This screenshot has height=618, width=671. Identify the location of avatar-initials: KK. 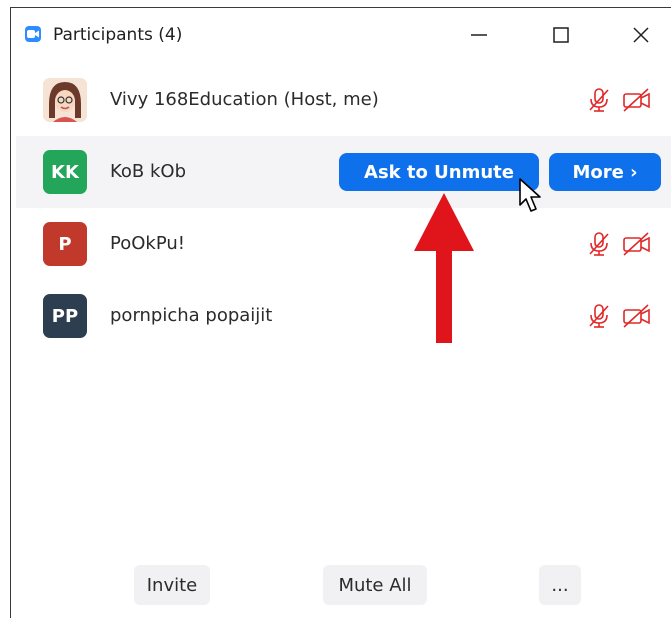
(65, 172).